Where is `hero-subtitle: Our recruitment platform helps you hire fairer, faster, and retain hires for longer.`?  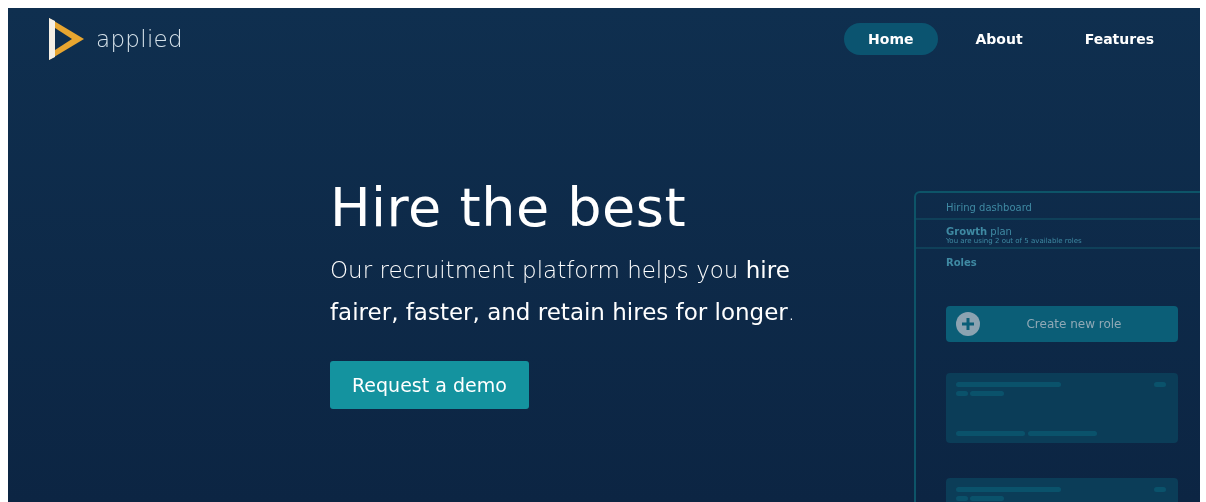 hero-subtitle: Our recruitment platform helps you hire fairer, faster, and retain hires for longer. is located at coordinates (563, 291).